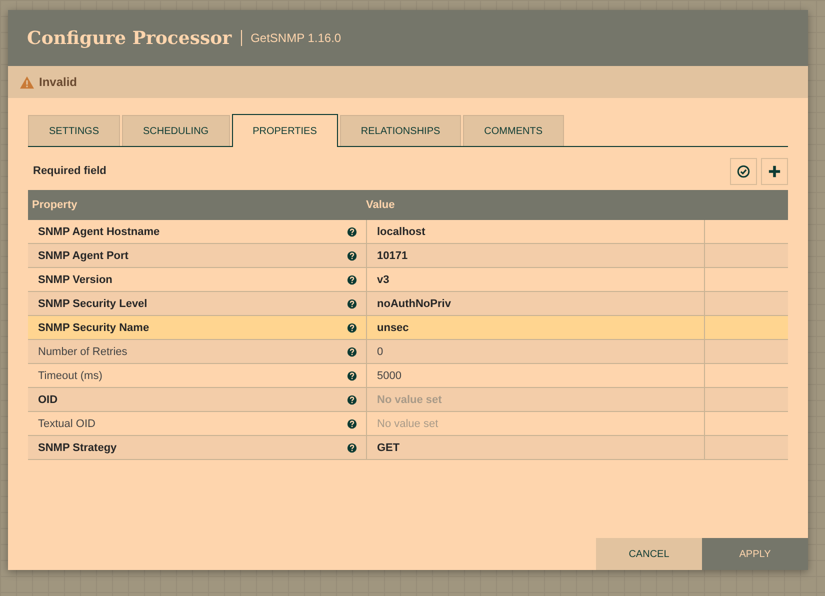 Image resolution: width=825 pixels, height=596 pixels. I want to click on property-value: GET, so click(388, 448).